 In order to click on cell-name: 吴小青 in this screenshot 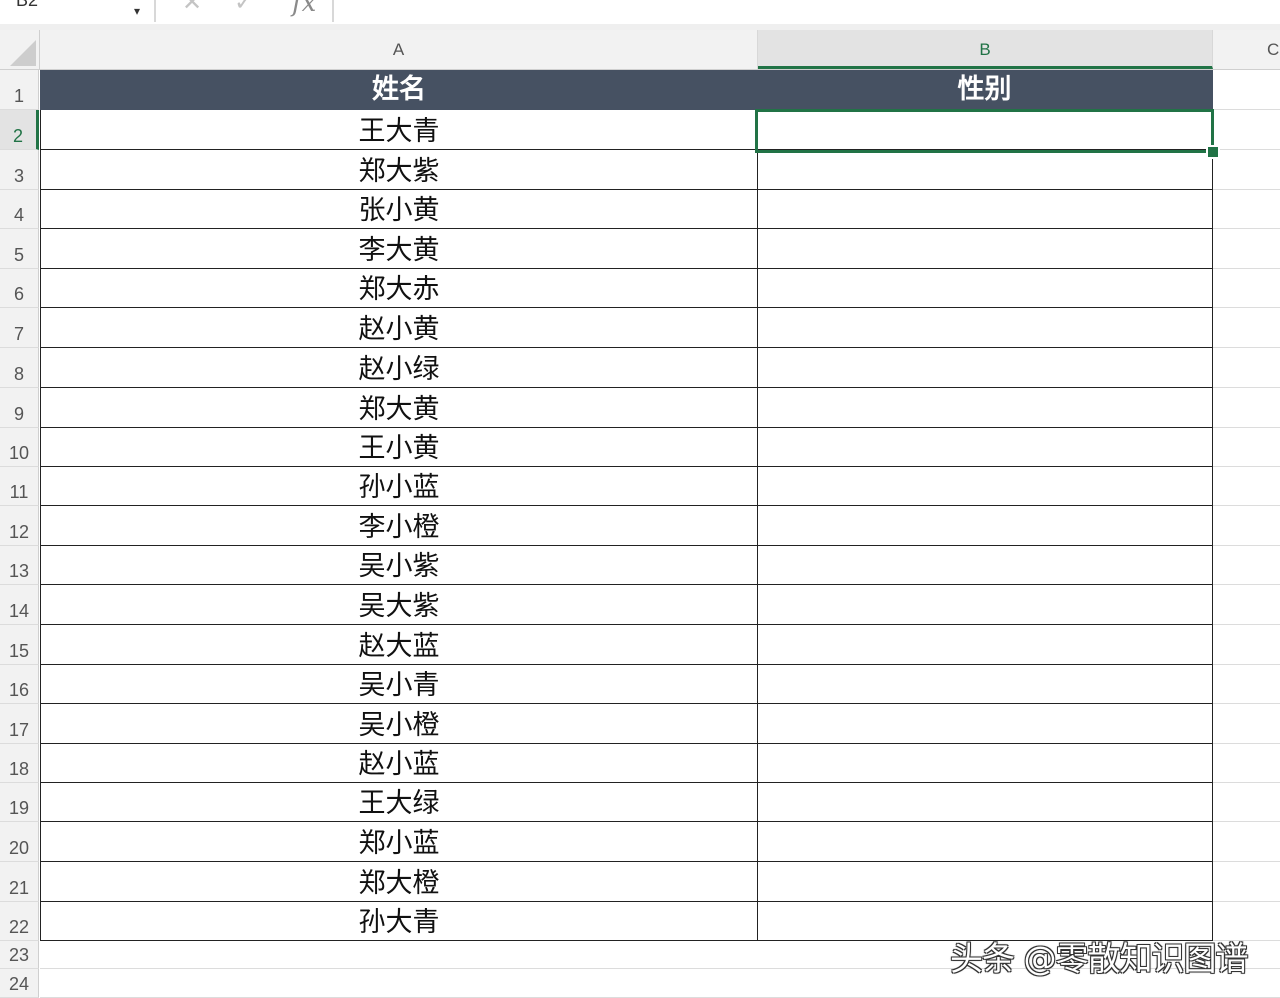, I will do `click(399, 684)`.